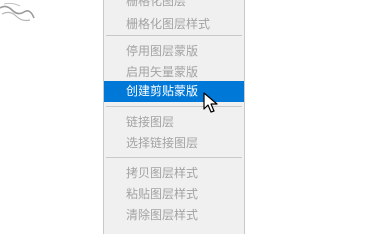 Image resolution: width=386 pixels, height=240 pixels. What do you see at coordinates (174, 6) in the screenshot?
I see `menu-item-rasterize-layer: 栅格化图层` at bounding box center [174, 6].